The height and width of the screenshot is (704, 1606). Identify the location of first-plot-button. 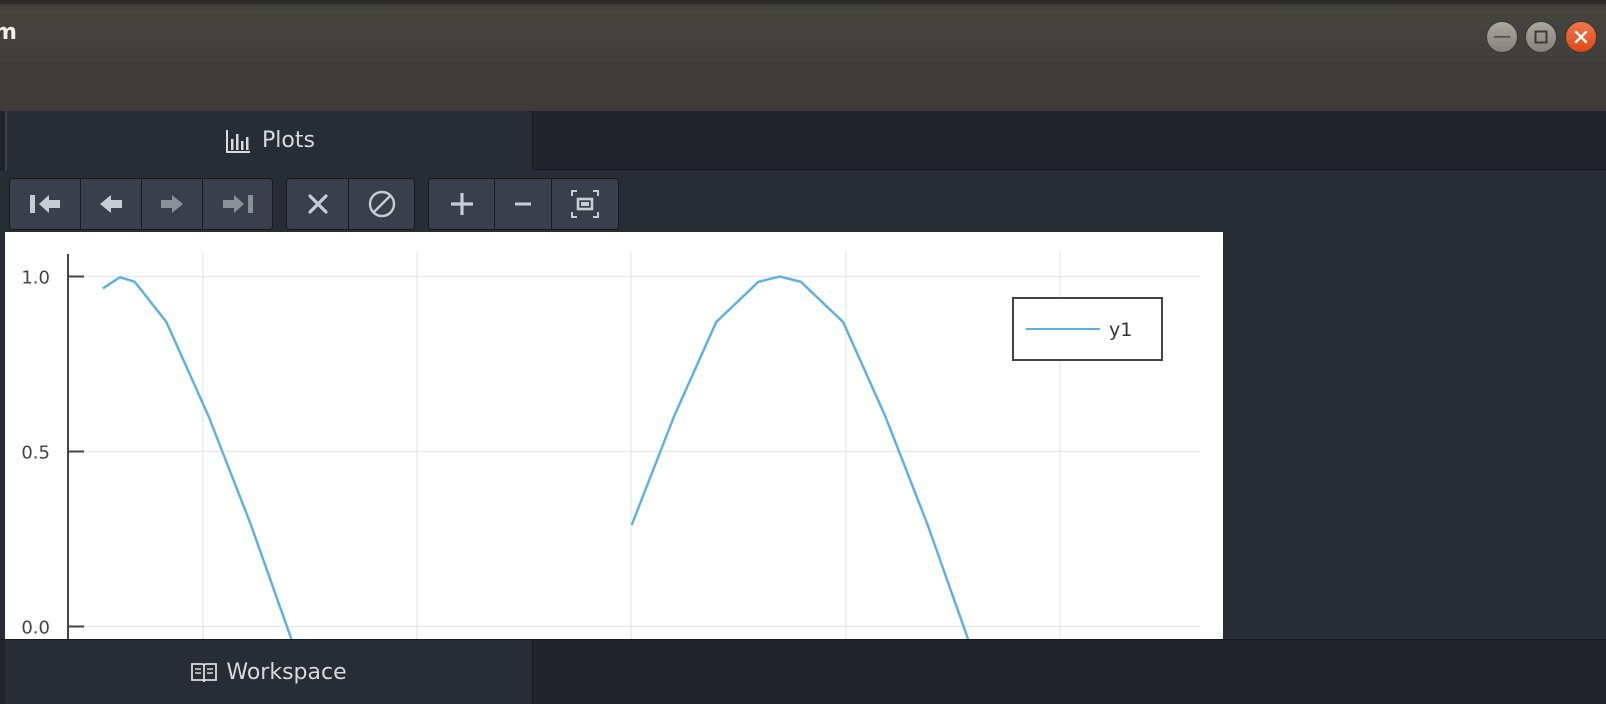
(45, 204).